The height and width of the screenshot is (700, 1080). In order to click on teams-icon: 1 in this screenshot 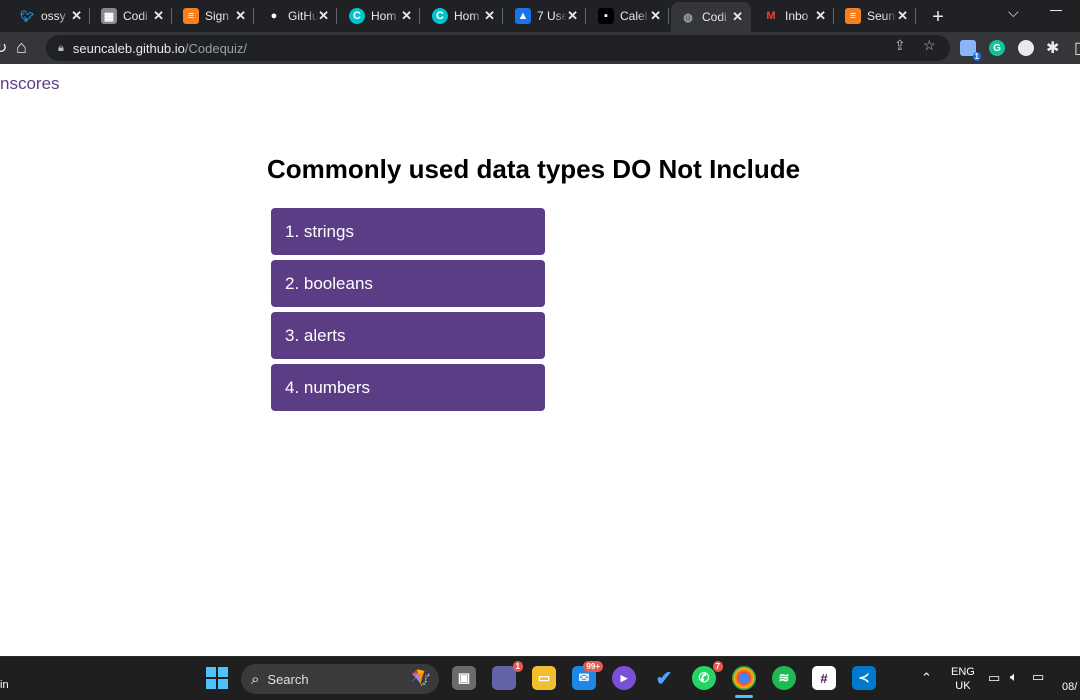, I will do `click(507, 675)`.